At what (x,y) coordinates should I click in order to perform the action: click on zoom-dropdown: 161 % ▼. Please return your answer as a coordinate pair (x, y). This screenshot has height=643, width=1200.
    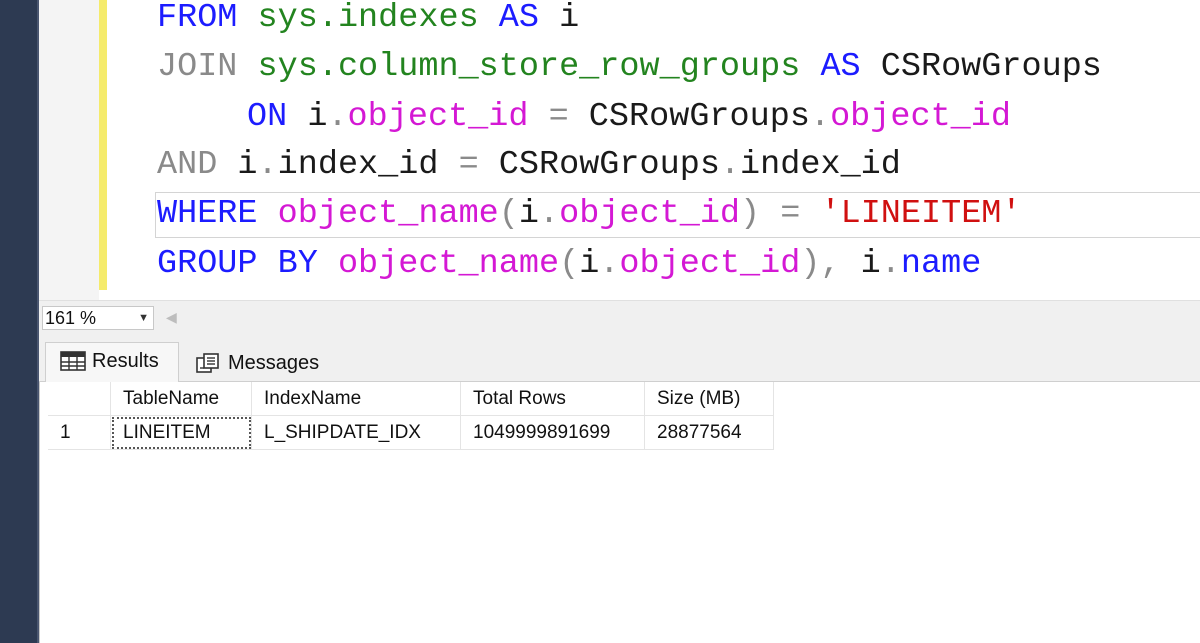
    Looking at the image, I should click on (98, 318).